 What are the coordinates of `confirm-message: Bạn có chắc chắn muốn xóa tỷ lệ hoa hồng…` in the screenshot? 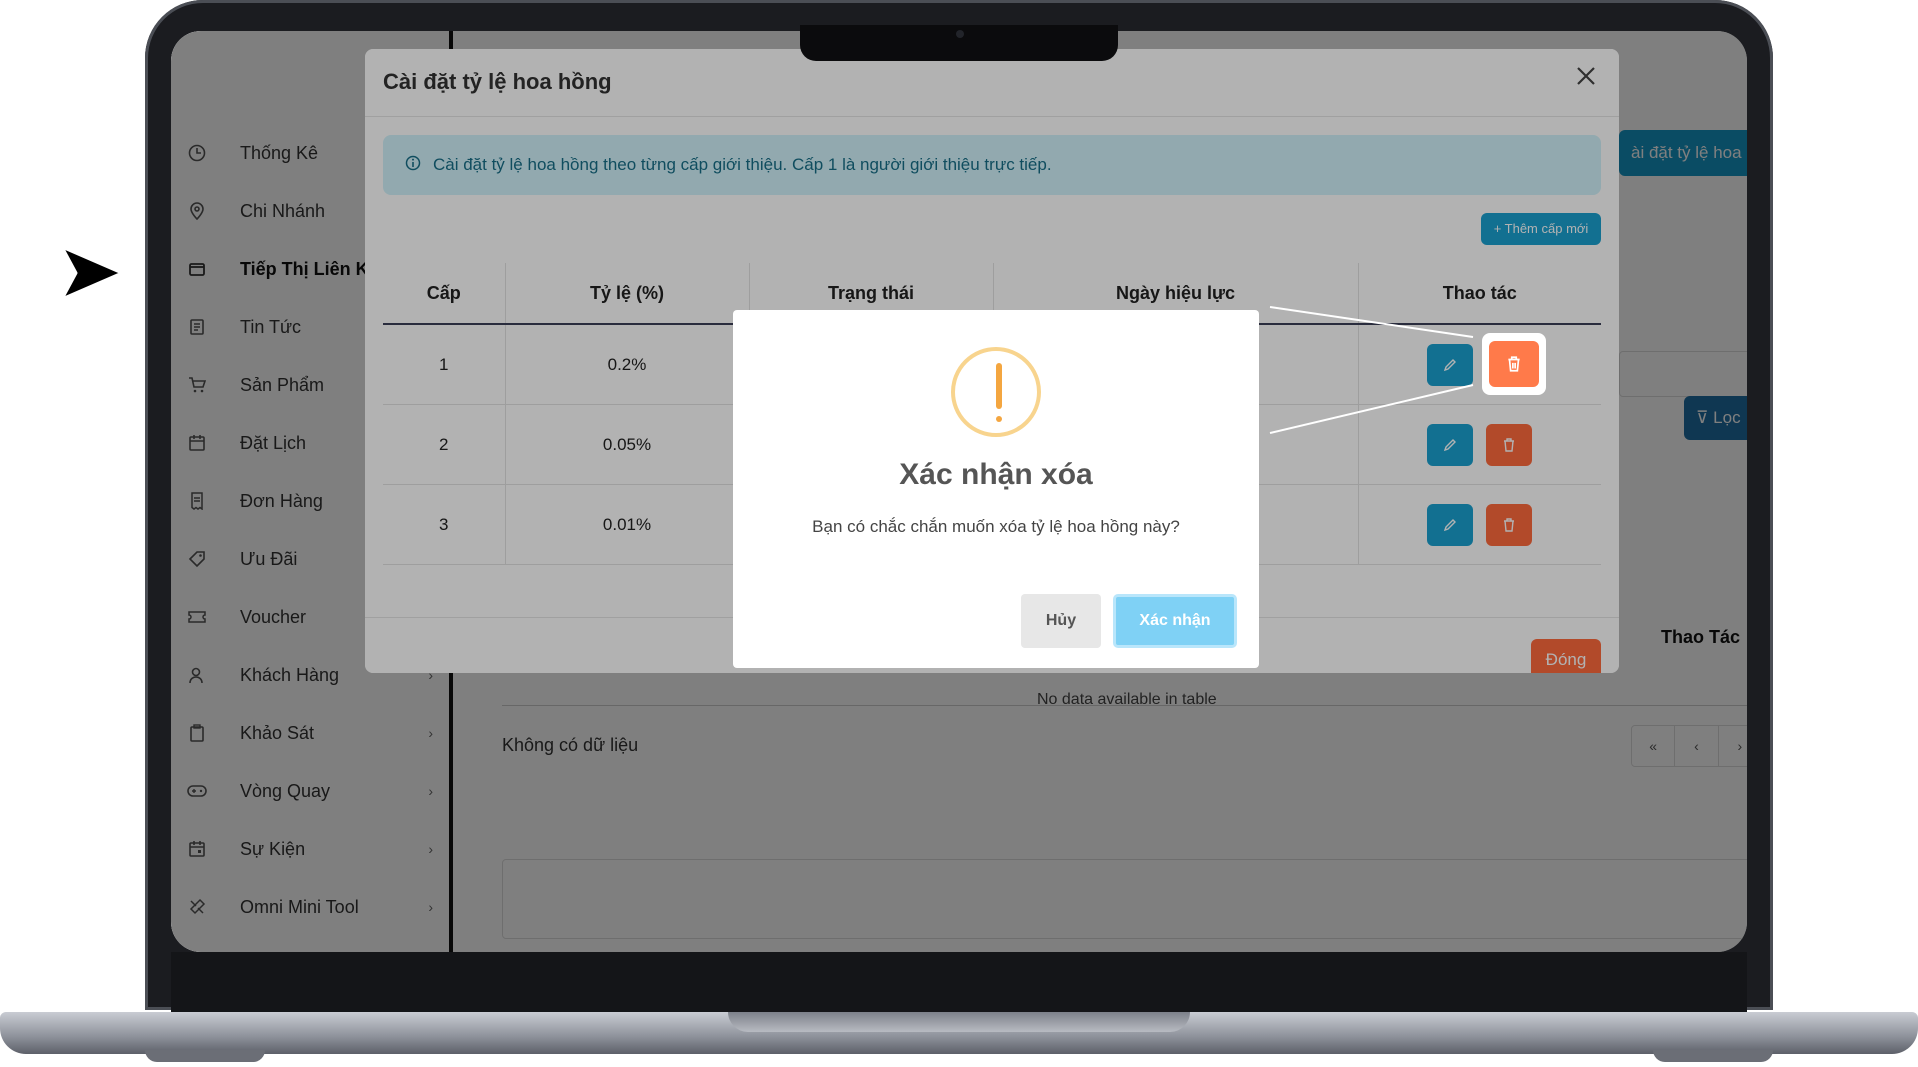 It's located at (996, 526).